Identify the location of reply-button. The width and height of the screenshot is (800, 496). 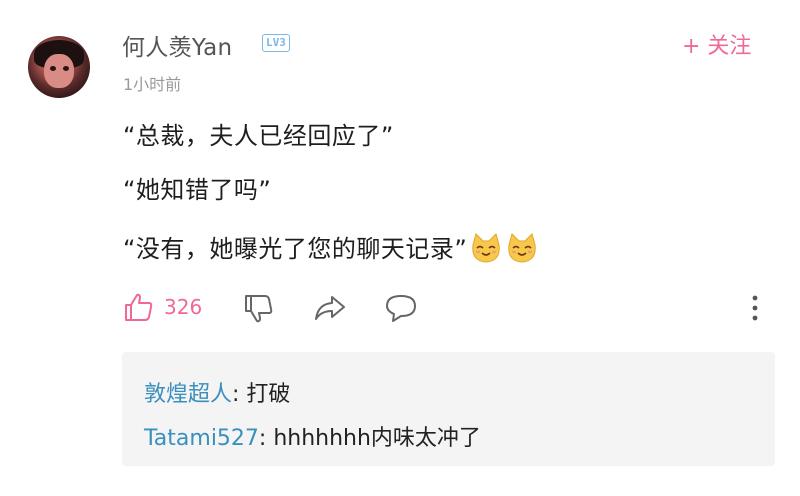
(401, 310).